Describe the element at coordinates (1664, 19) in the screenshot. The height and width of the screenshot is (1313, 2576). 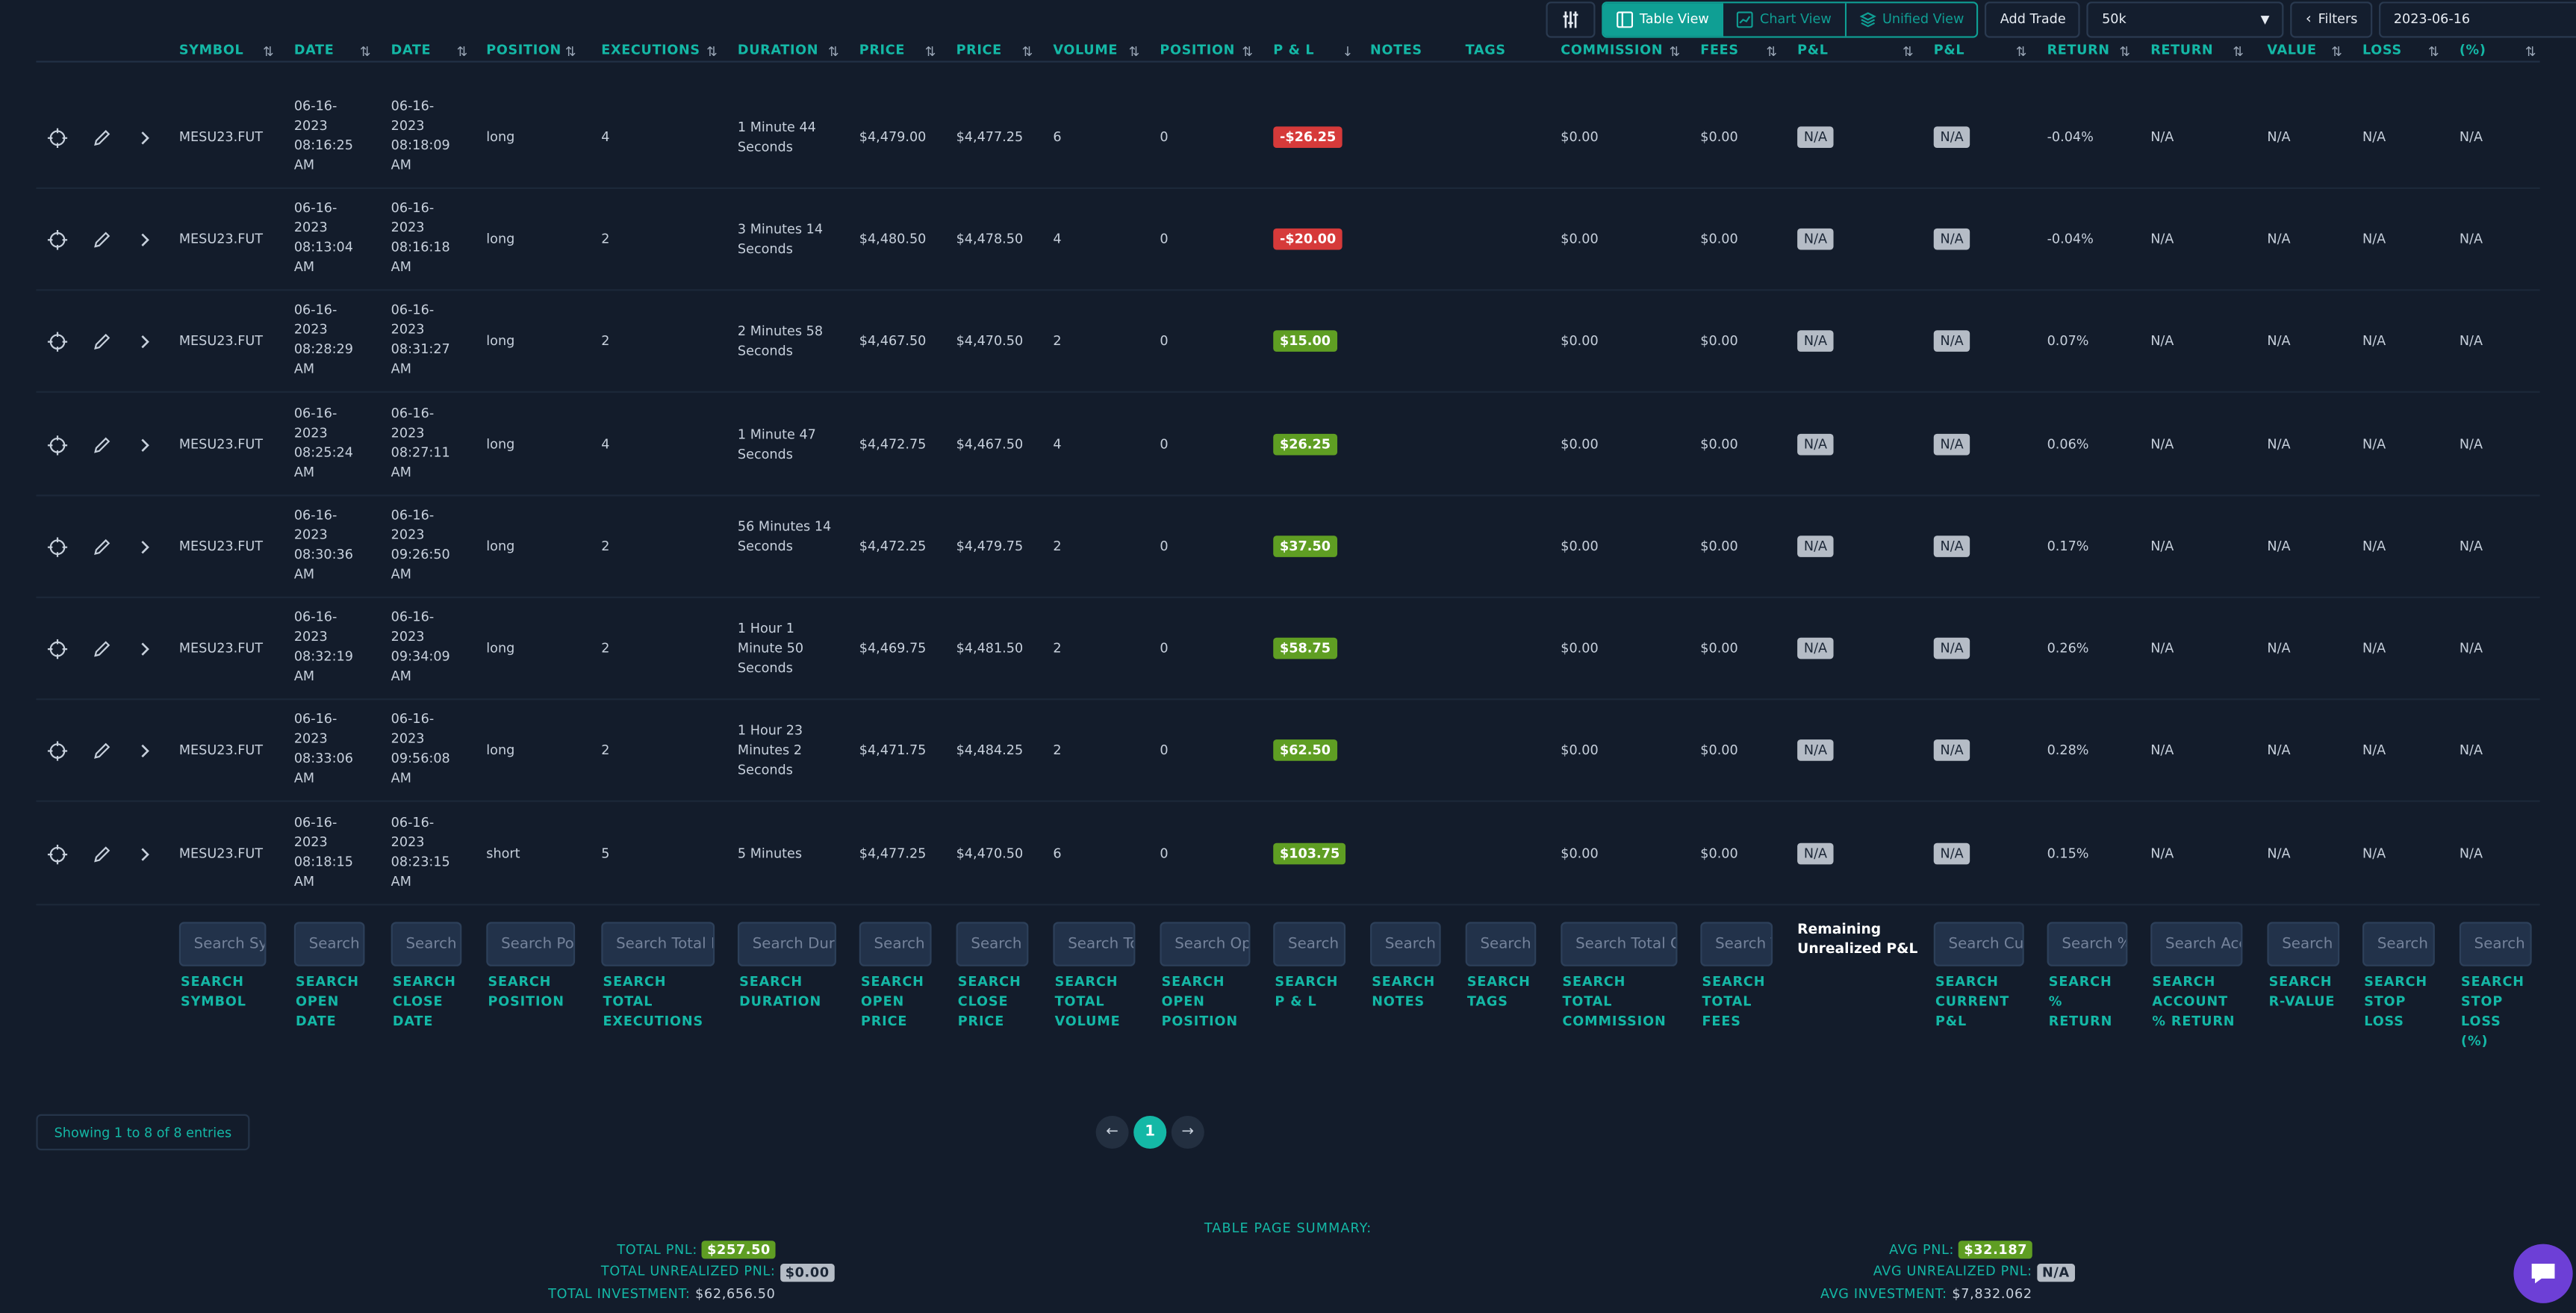
I see `table-view-button: Table View` at that location.